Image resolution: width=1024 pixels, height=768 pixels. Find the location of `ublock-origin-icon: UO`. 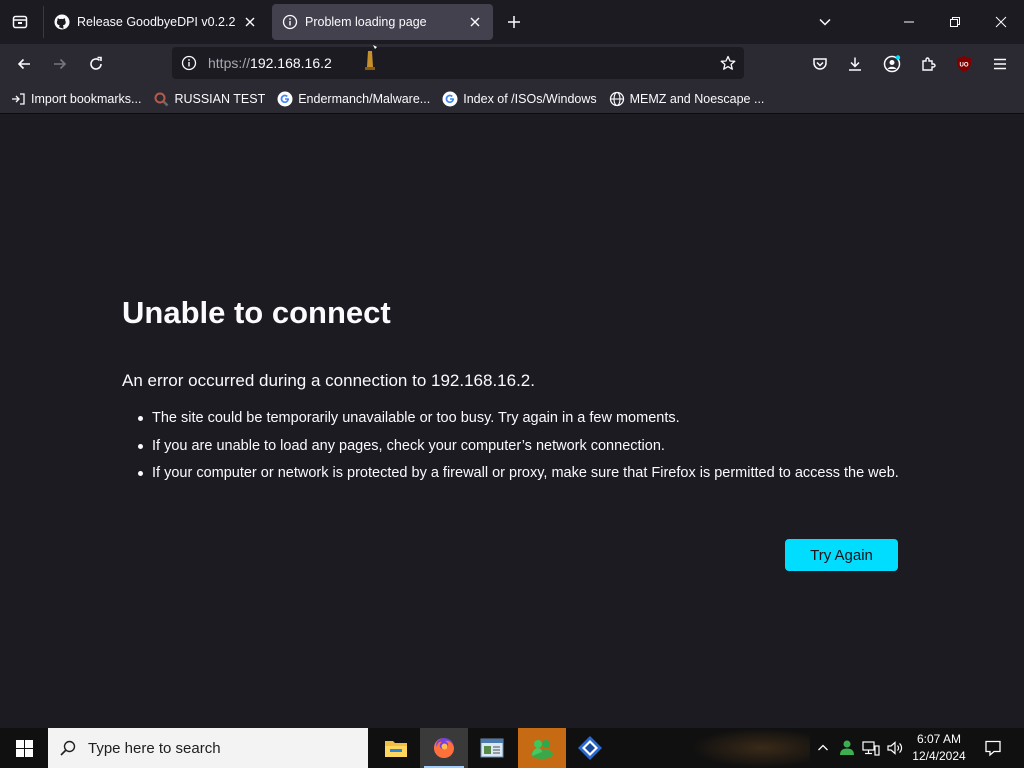

ublock-origin-icon: UO is located at coordinates (964, 64).